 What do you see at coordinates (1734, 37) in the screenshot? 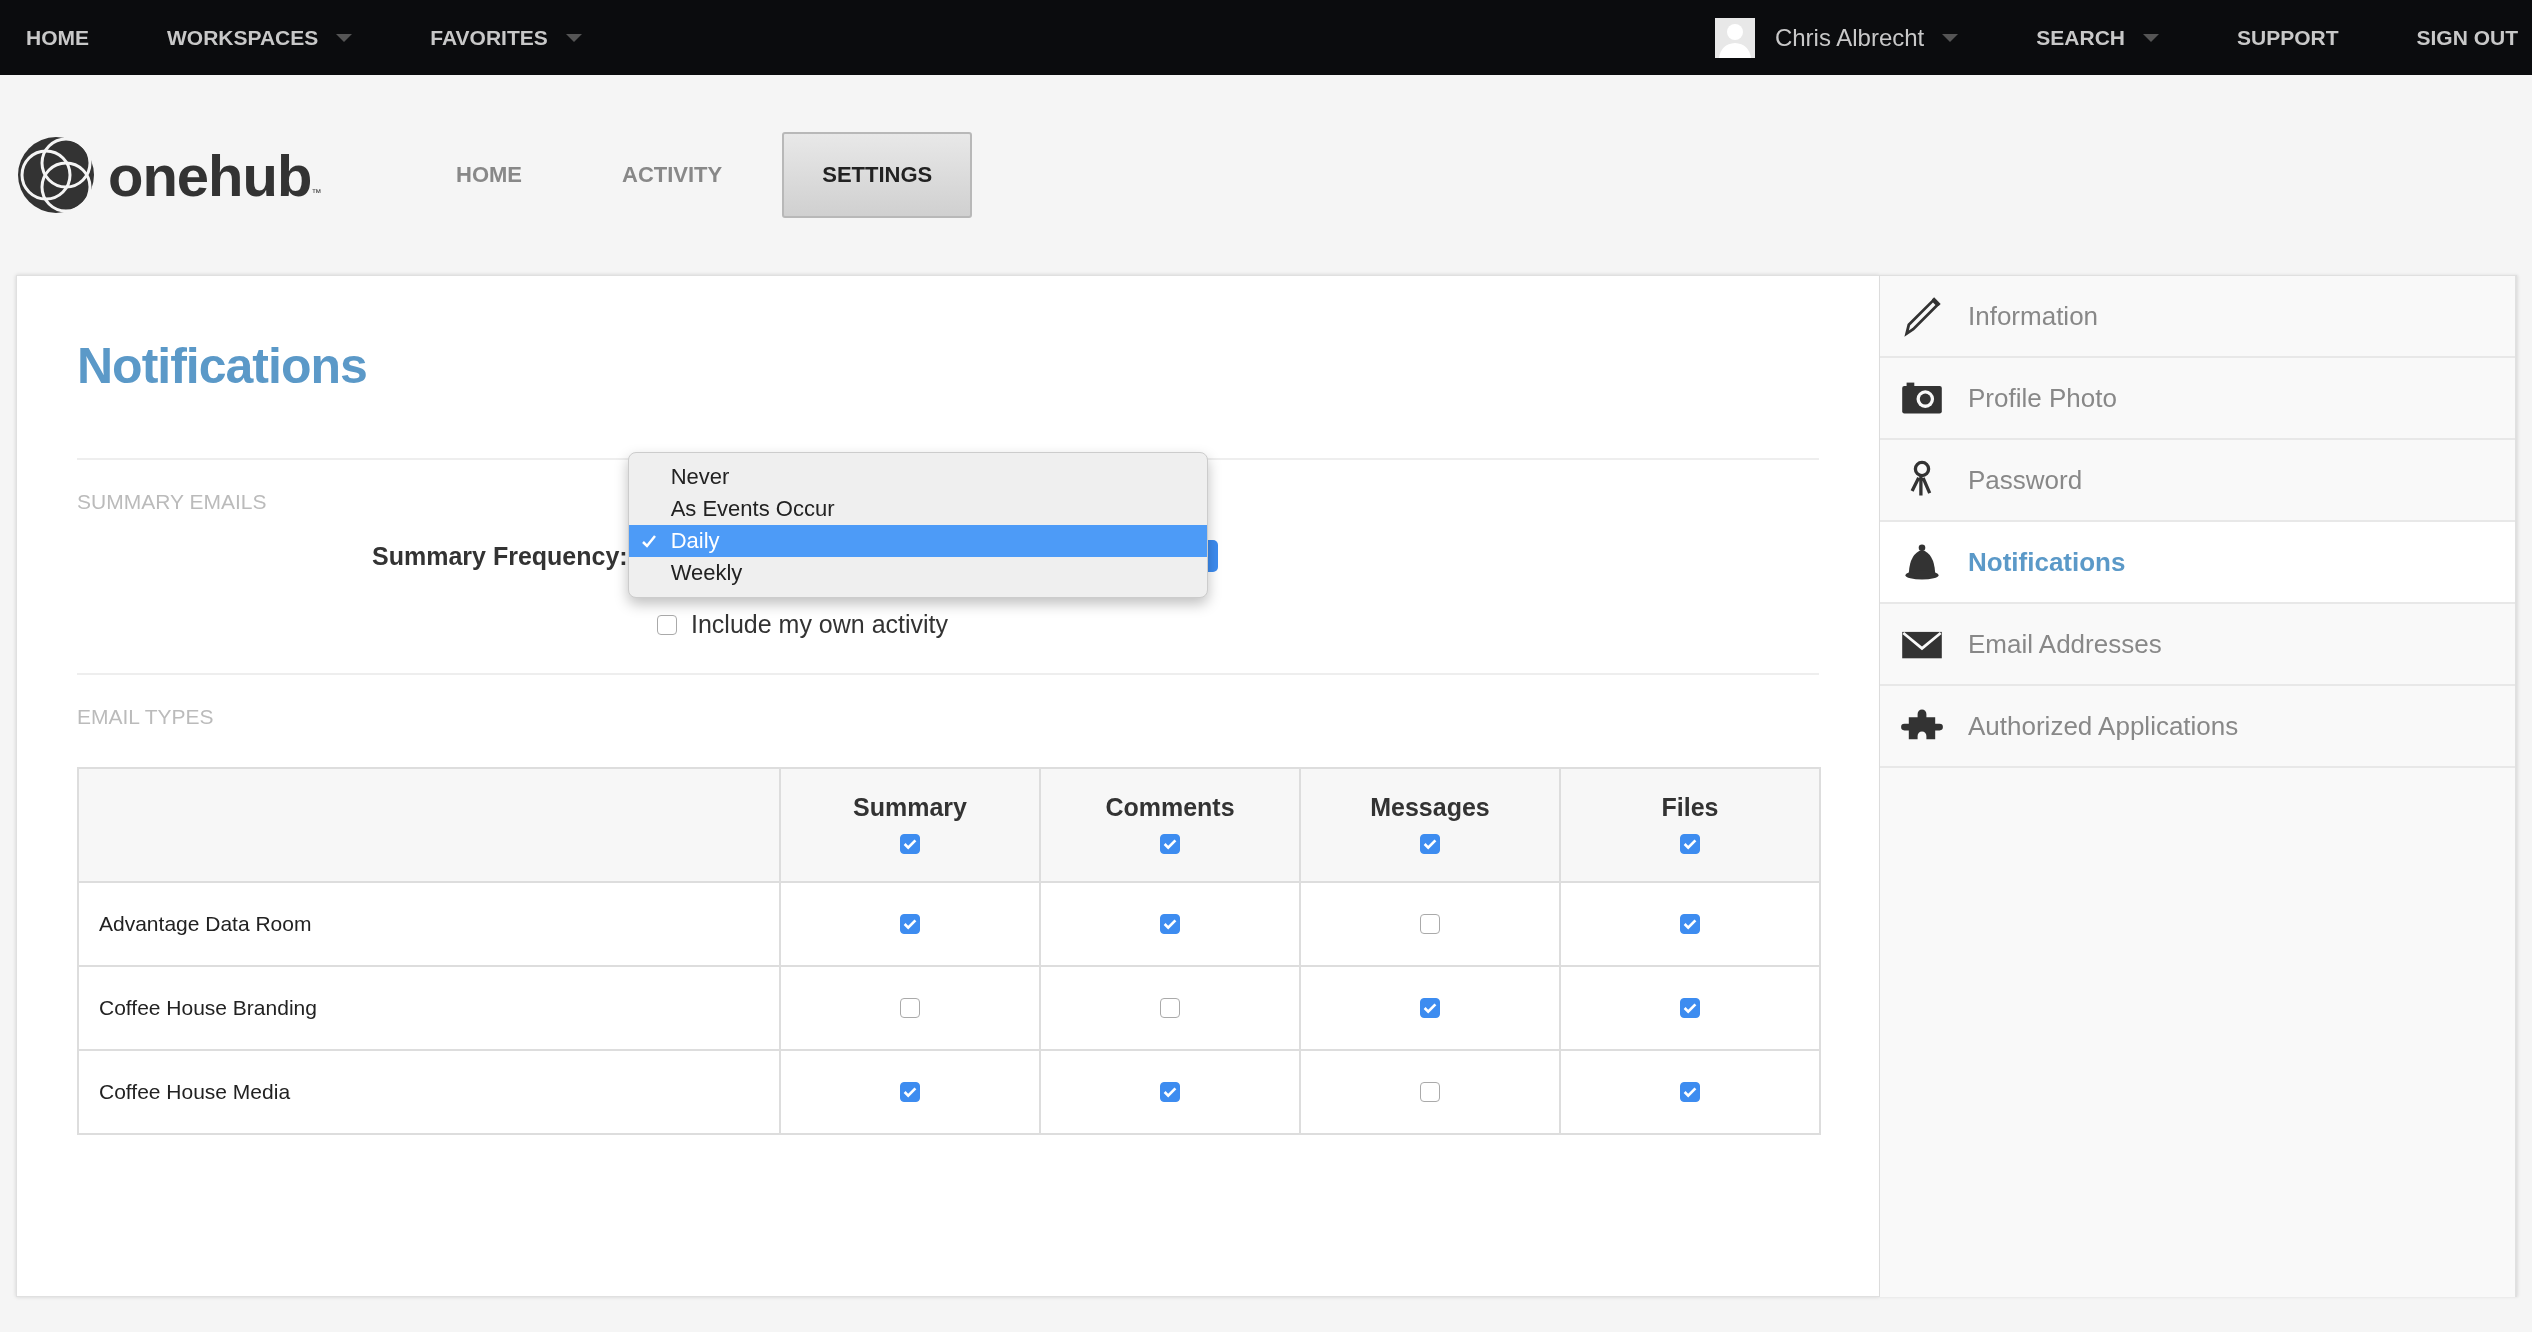
I see `avatar-icon` at bounding box center [1734, 37].